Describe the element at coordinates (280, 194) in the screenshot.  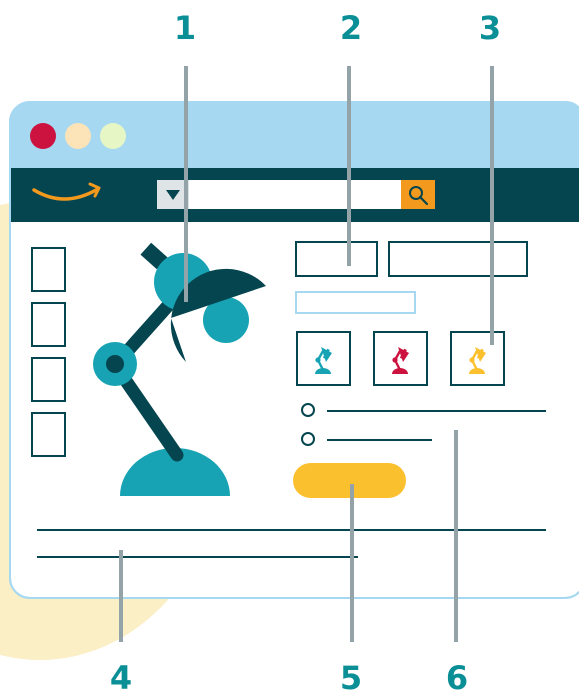
I see `search-input` at that location.